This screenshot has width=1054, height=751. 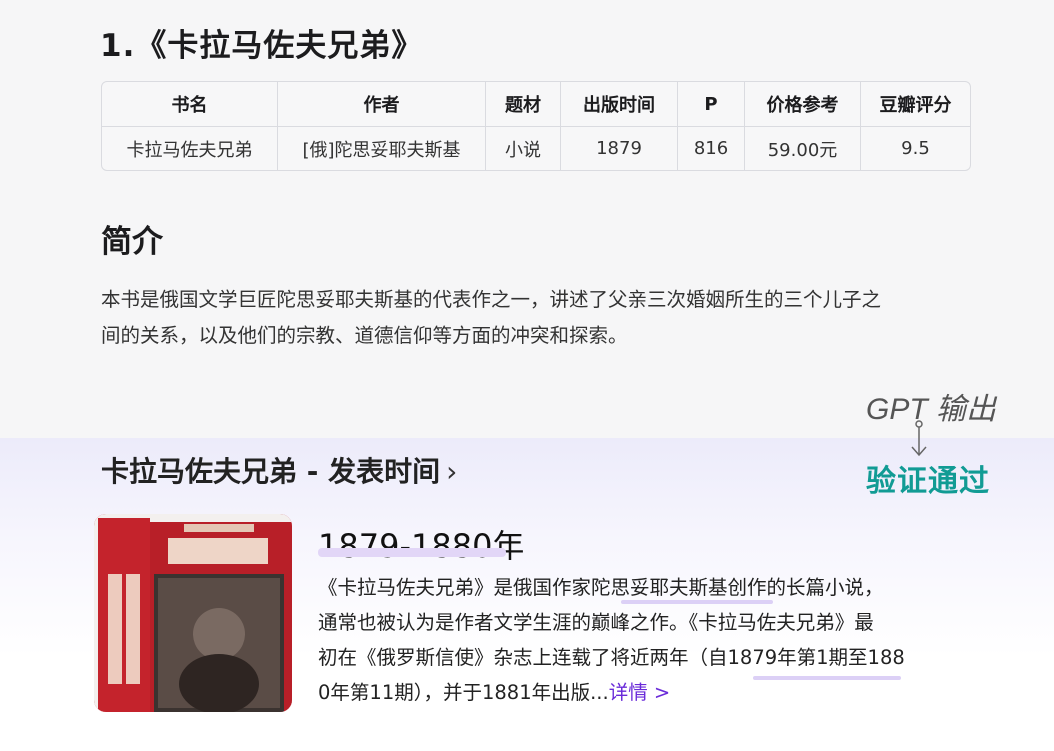 I want to click on book-cover-image, so click(x=193, y=613).